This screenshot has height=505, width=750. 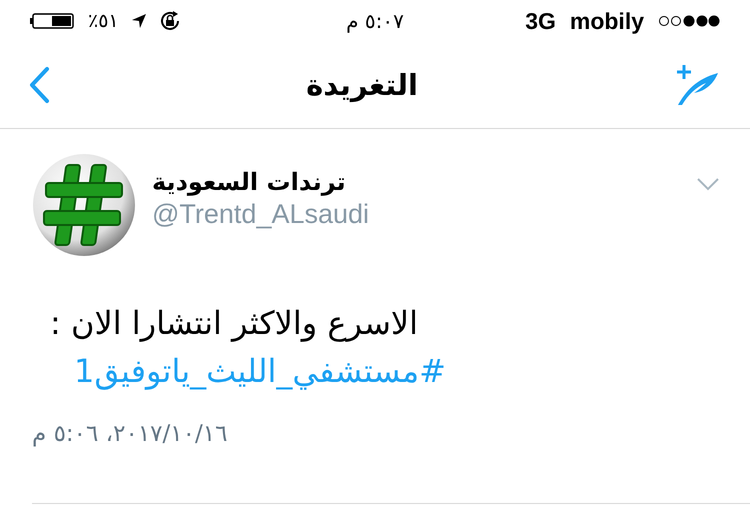 What do you see at coordinates (130, 434) in the screenshot?
I see `tweet-timestamp: ٢٠١٧/١٠/١٦، ٥:٠٦ م` at bounding box center [130, 434].